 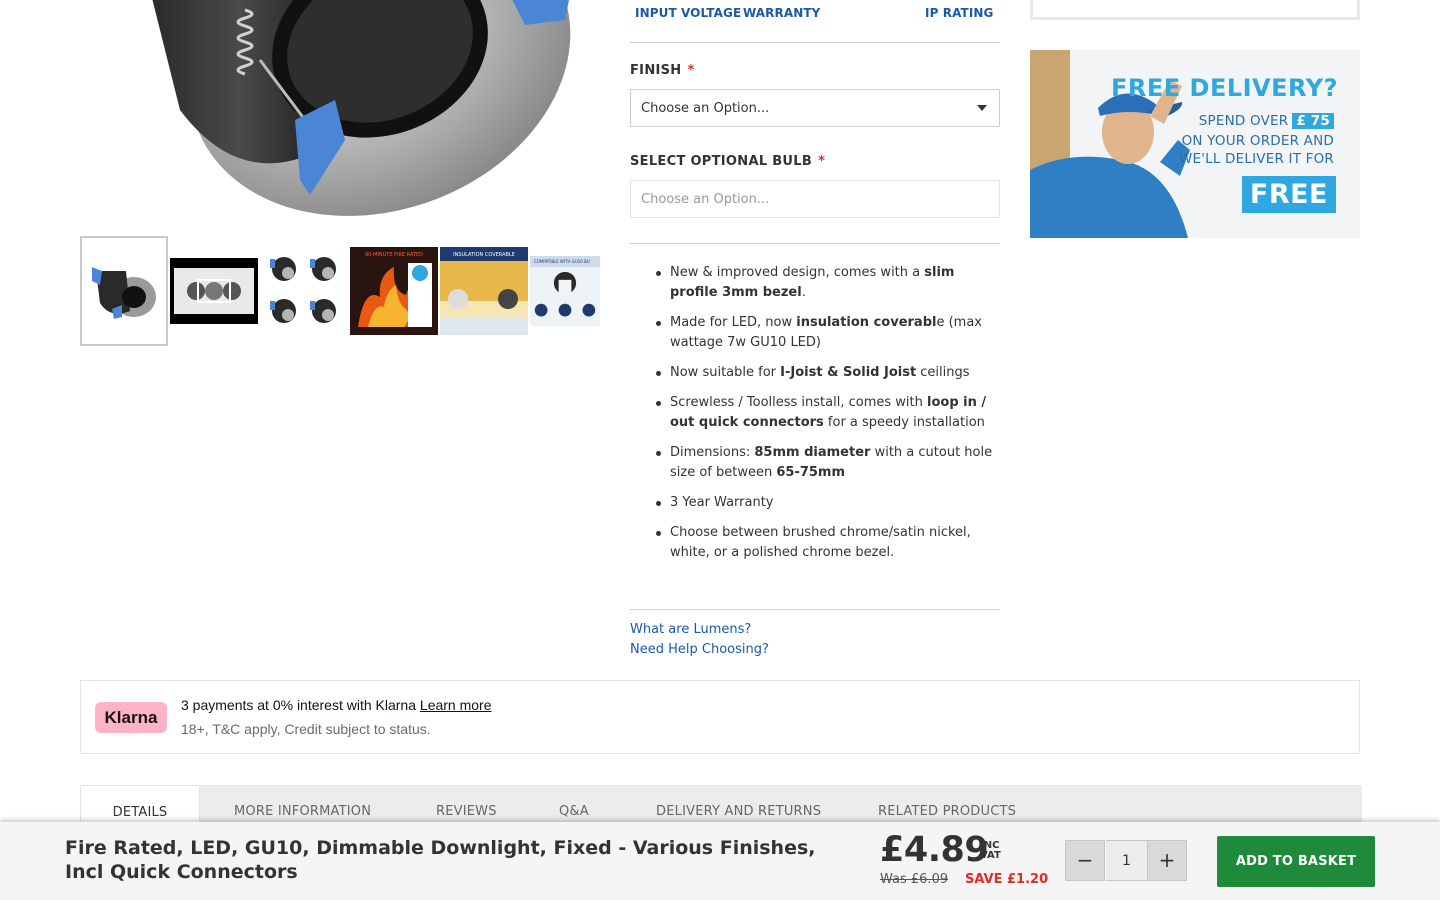 I want to click on finish-label-text: FINISH, so click(x=656, y=70).